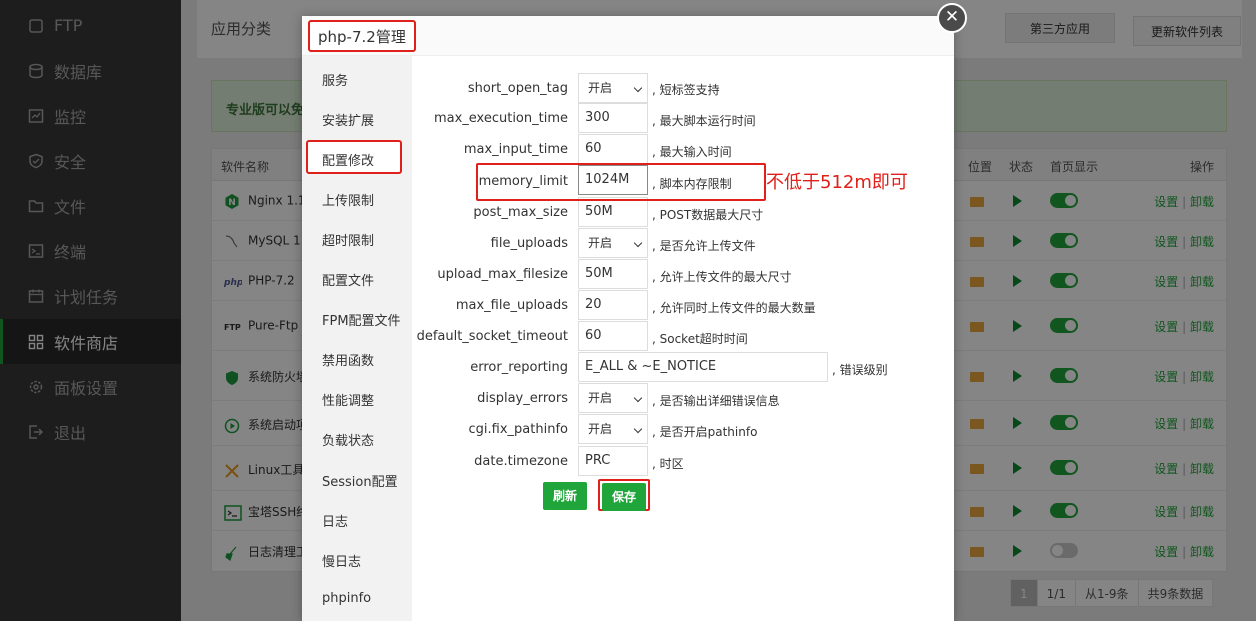 Image resolution: width=1256 pixels, height=621 pixels. I want to click on field-hint: , Socket超时时间, so click(700, 339).